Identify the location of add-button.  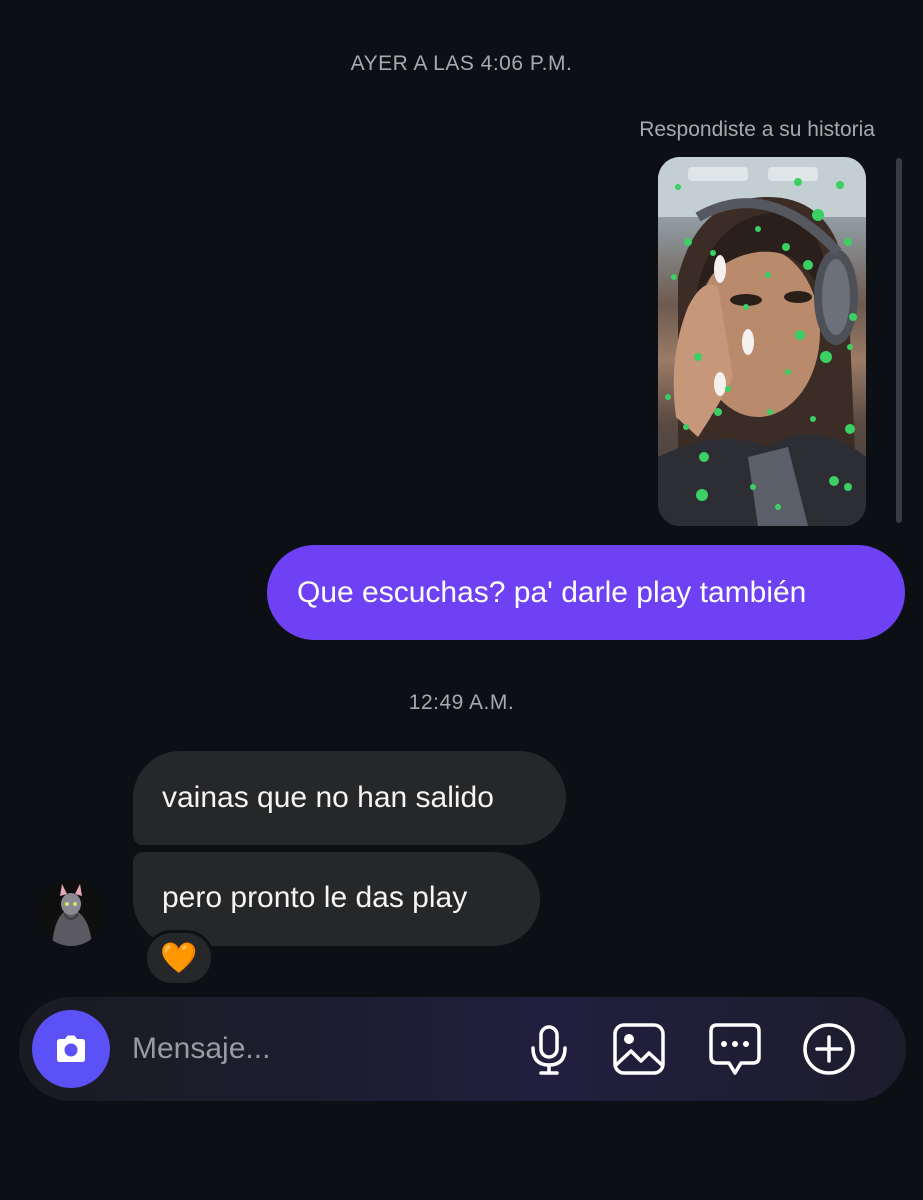
(829, 1049).